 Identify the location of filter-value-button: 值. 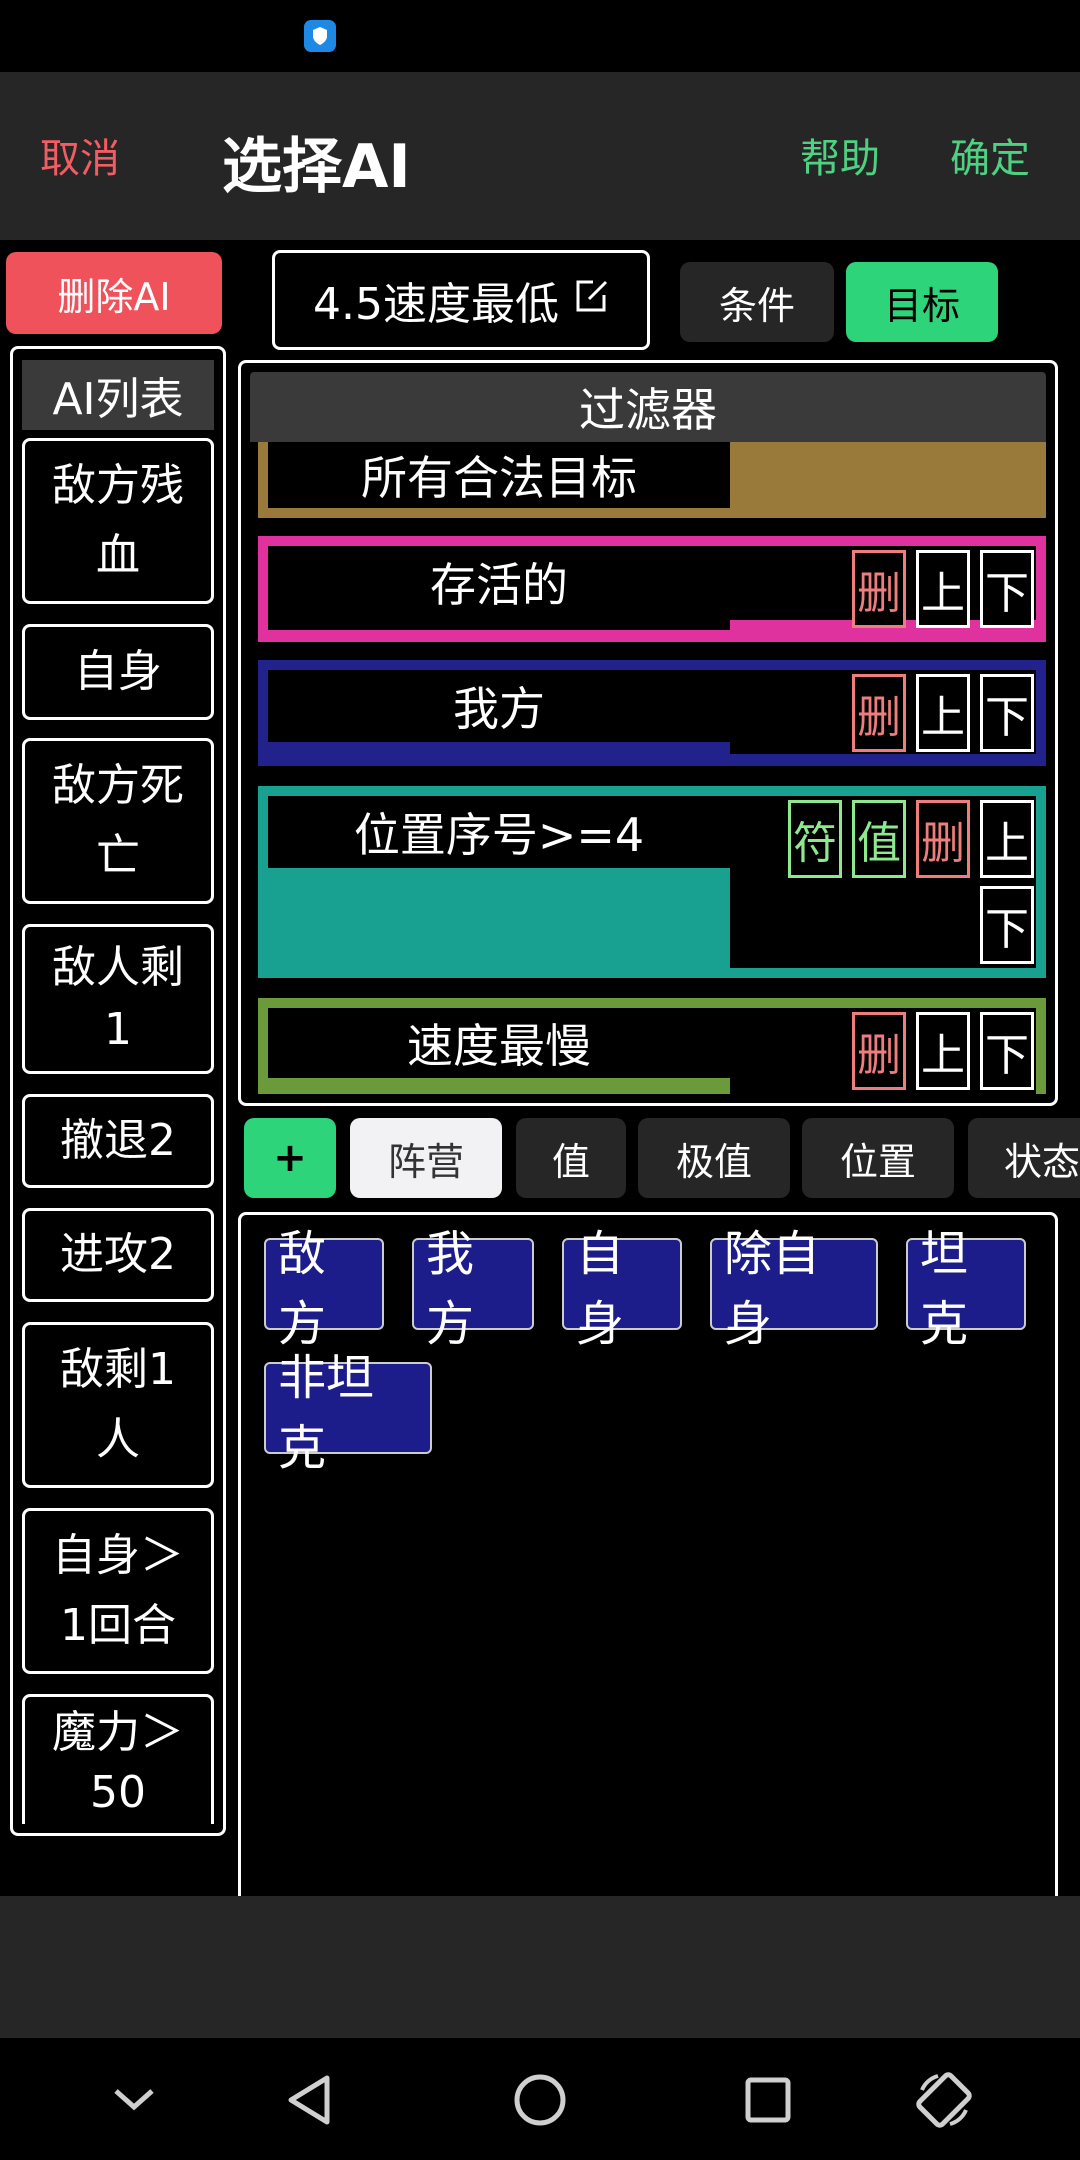
(879, 839).